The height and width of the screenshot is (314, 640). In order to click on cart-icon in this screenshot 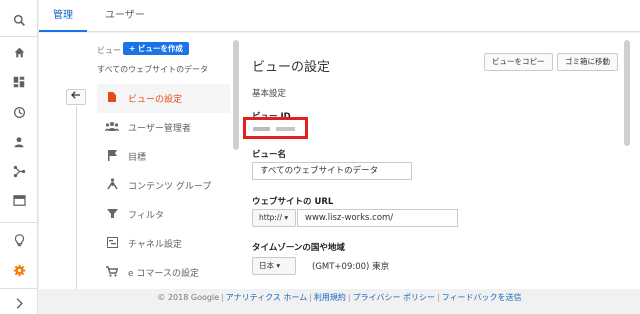, I will do `click(112, 272)`.